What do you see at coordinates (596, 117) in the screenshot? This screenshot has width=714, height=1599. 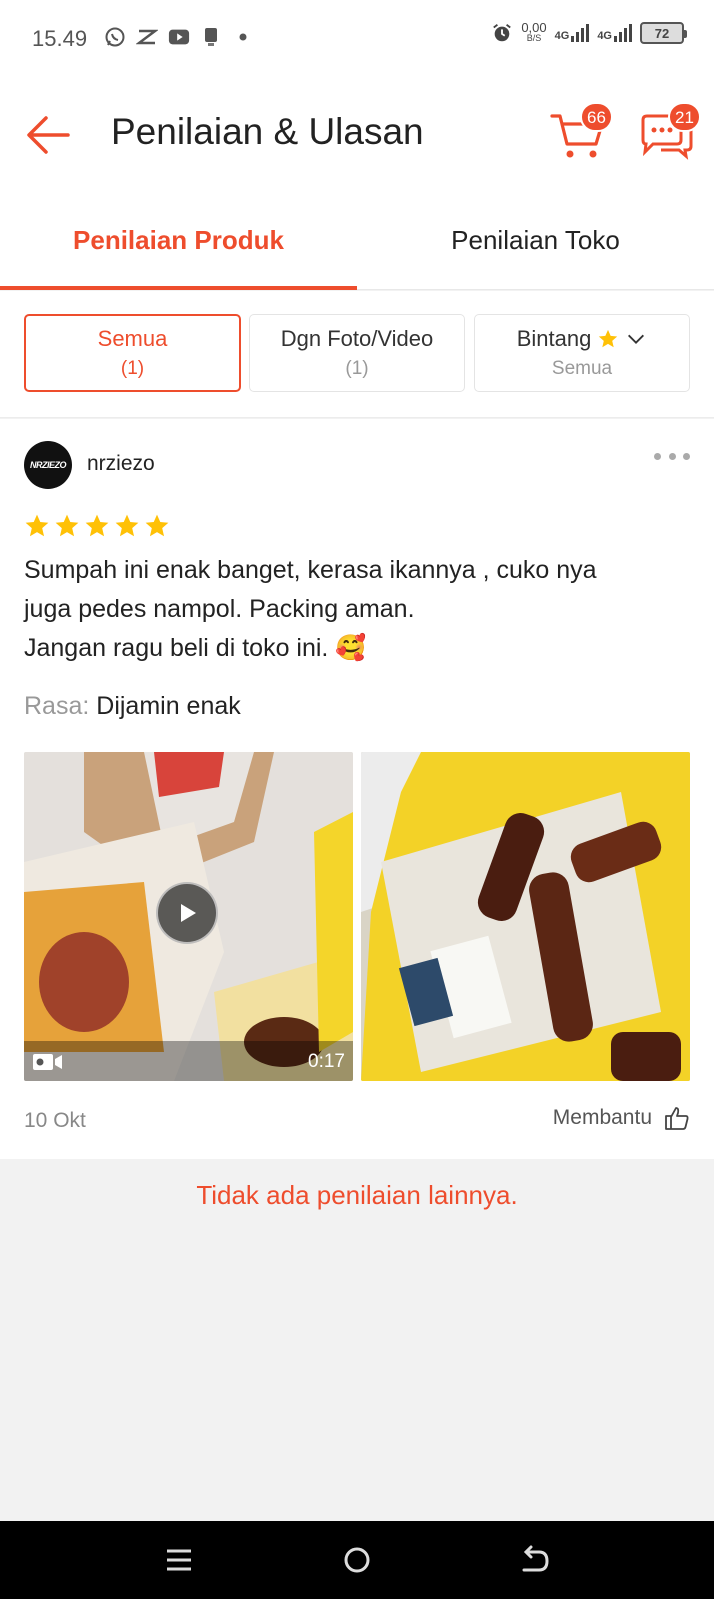 I see `cart-badge: 66` at bounding box center [596, 117].